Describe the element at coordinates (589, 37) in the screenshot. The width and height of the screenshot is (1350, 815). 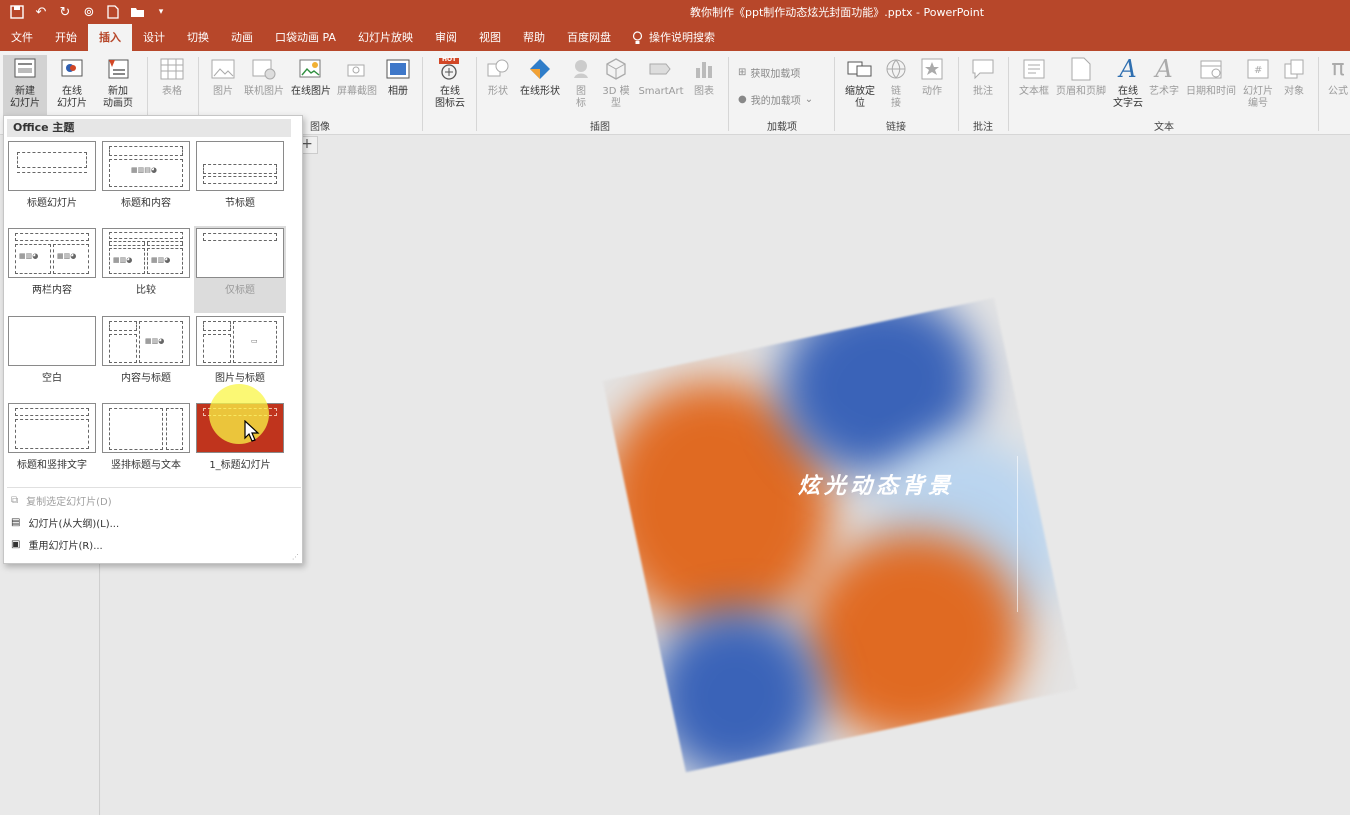
I see `tab-baidu-netdisk: 百度网盘` at that location.